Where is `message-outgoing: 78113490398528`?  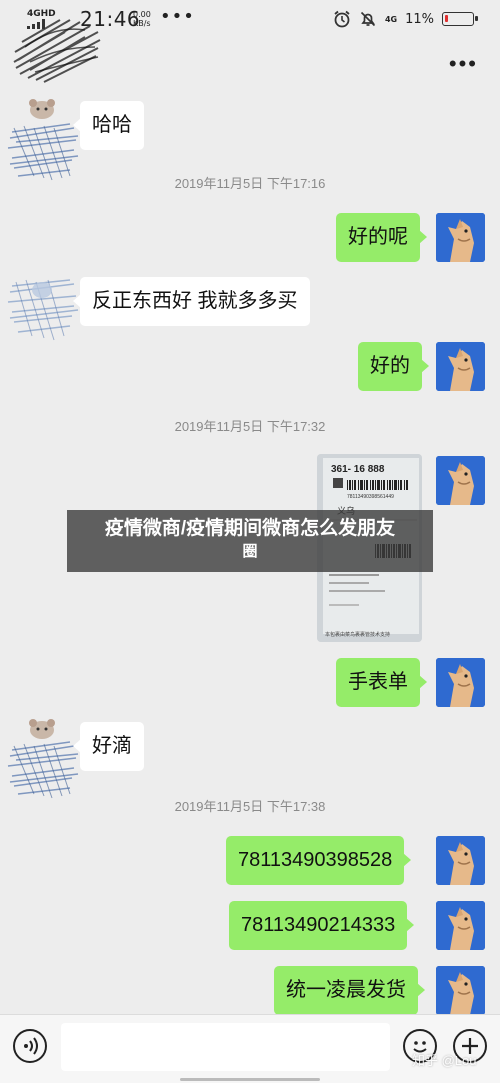 message-outgoing: 78113490398528 is located at coordinates (319, 860).